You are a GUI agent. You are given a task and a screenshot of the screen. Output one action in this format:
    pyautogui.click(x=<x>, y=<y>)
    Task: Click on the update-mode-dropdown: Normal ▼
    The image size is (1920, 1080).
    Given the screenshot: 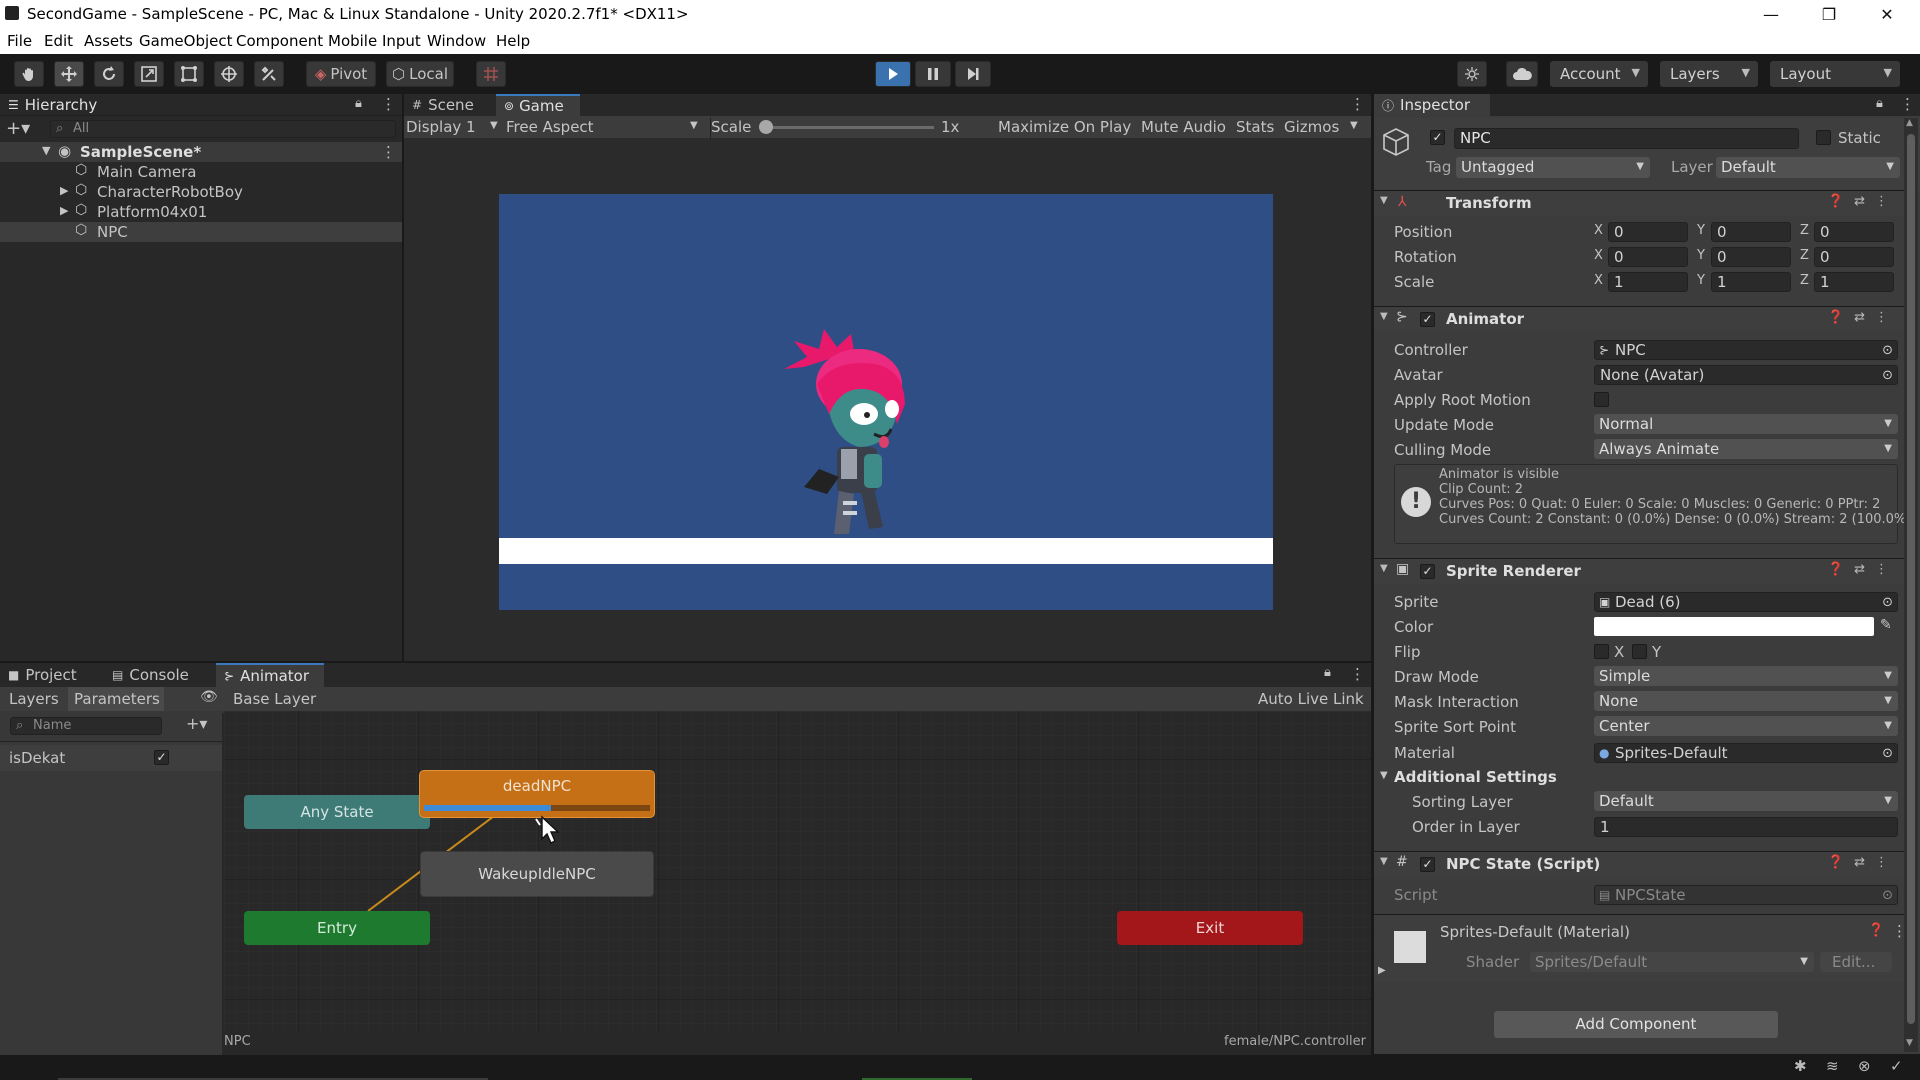 What is the action you would take?
    pyautogui.click(x=1746, y=424)
    